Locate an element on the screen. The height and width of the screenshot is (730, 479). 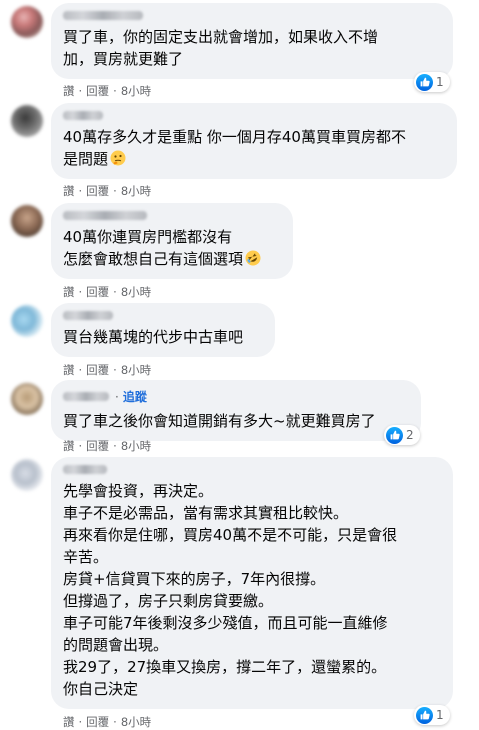
thinking-face-icon is located at coordinates (118, 158).